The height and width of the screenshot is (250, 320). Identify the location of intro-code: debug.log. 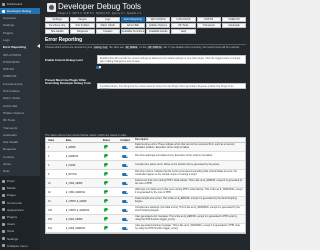
(101, 47).